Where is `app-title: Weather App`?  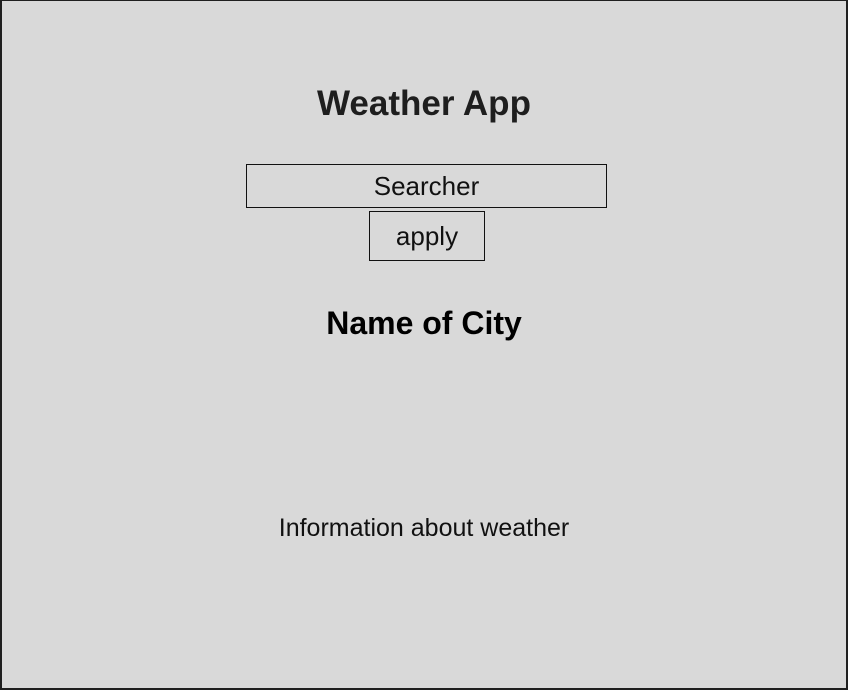 app-title: Weather App is located at coordinates (424, 103).